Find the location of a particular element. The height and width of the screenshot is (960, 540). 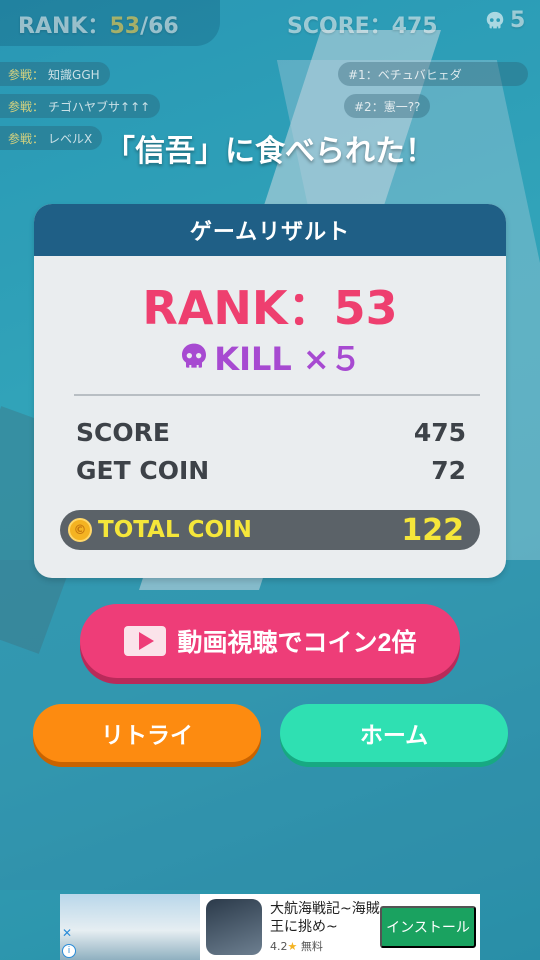

total-coin-label: TOTAL COIN is located at coordinates (175, 530).